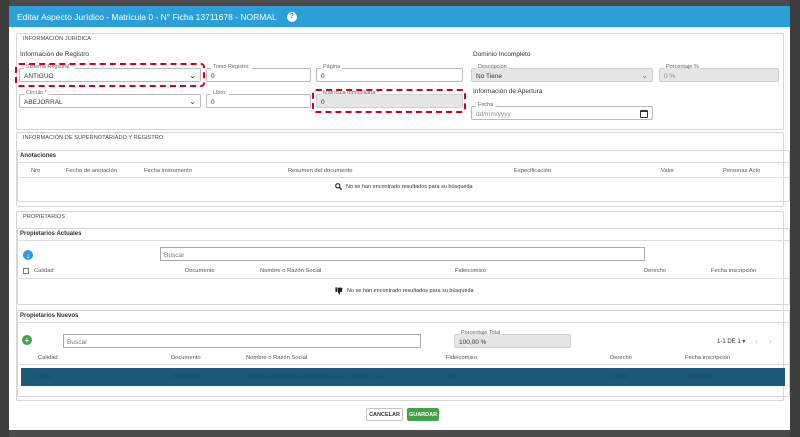  Describe the element at coordinates (670, 76) in the screenshot. I see `percentage-value: 0 %` at that location.